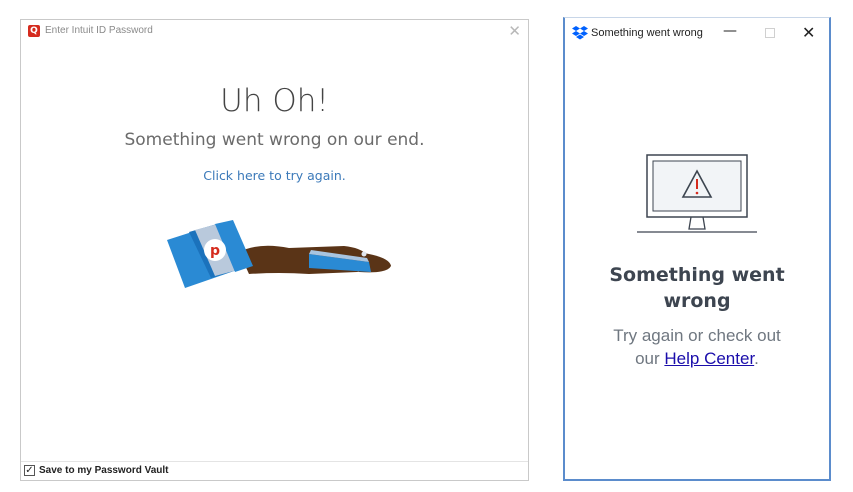  I want to click on error-body-prefix: our, so click(650, 358).